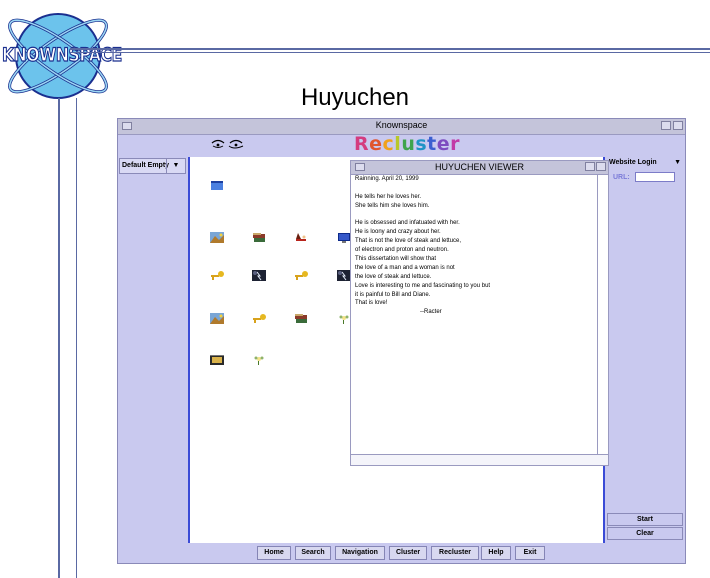 The height and width of the screenshot is (578, 710). What do you see at coordinates (259, 275) in the screenshot?
I see `storm-icon` at bounding box center [259, 275].